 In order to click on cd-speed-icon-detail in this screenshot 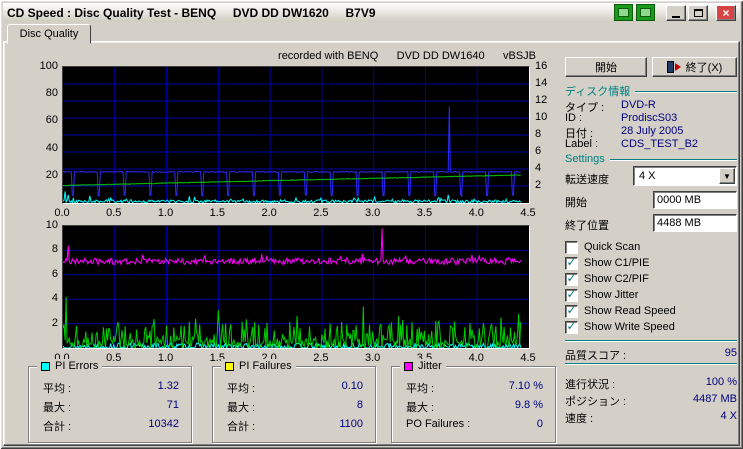, I will do `click(645, 12)`.